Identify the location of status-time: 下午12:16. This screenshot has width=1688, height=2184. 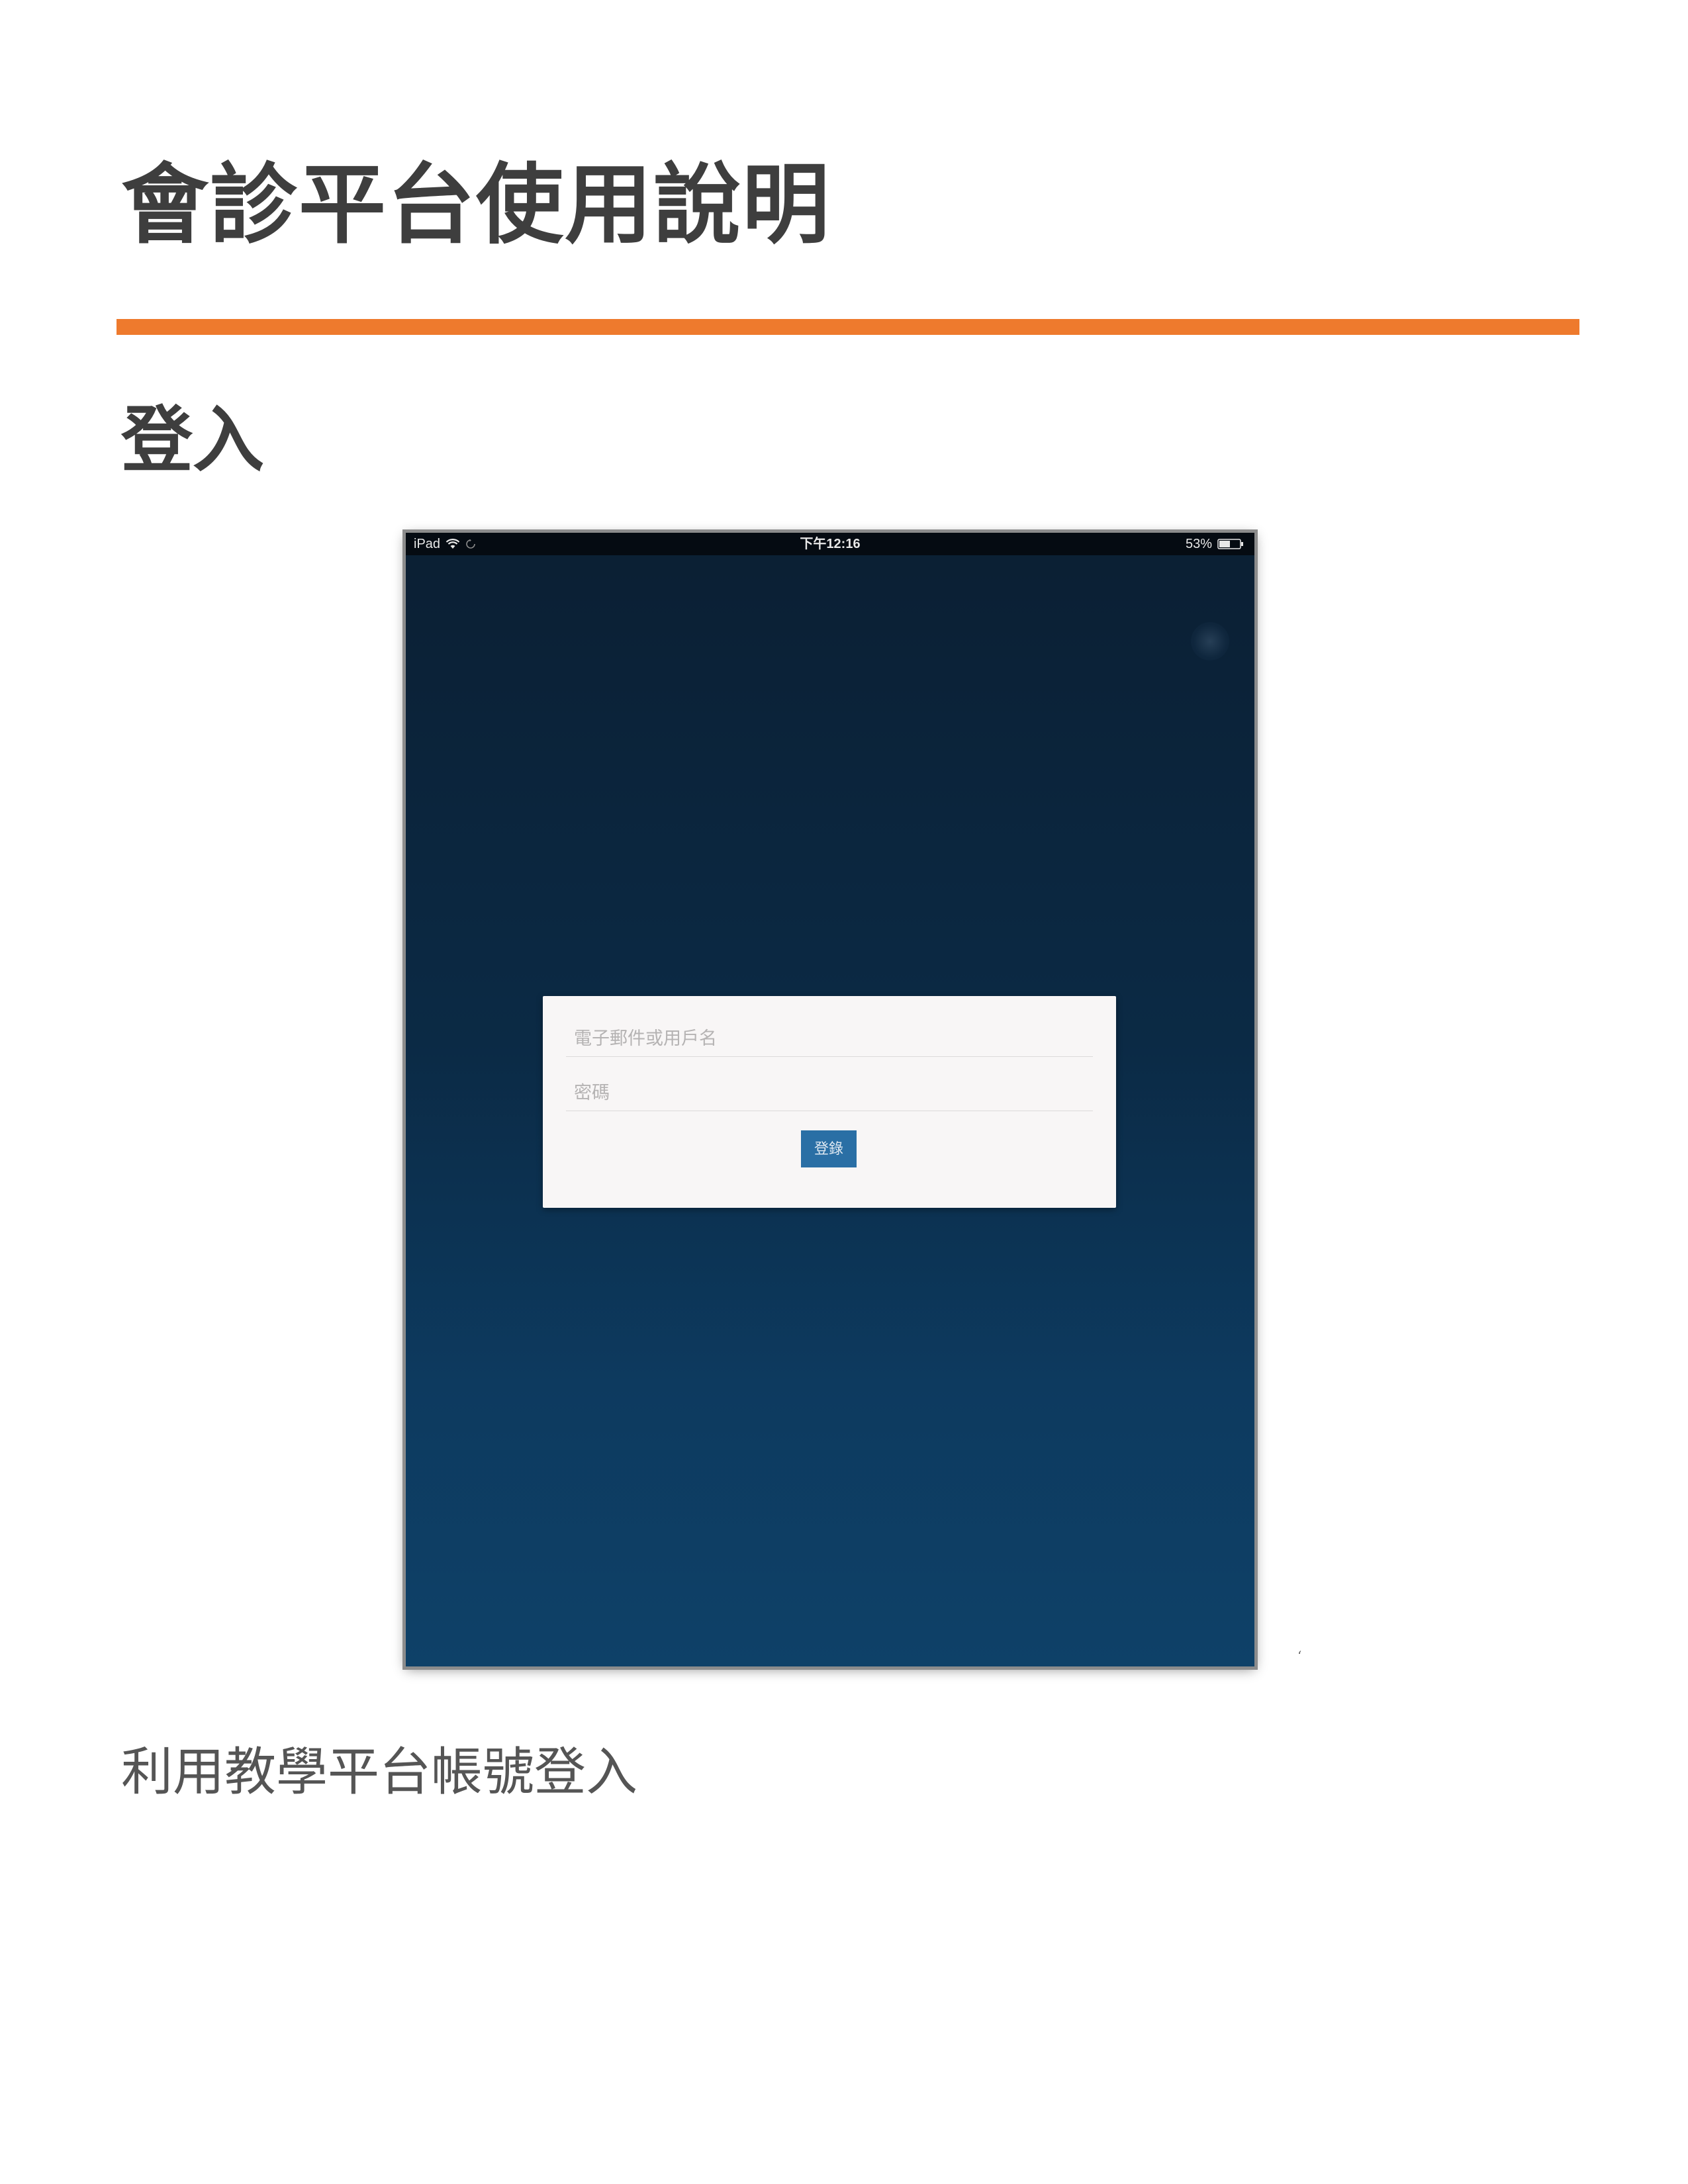
(830, 544).